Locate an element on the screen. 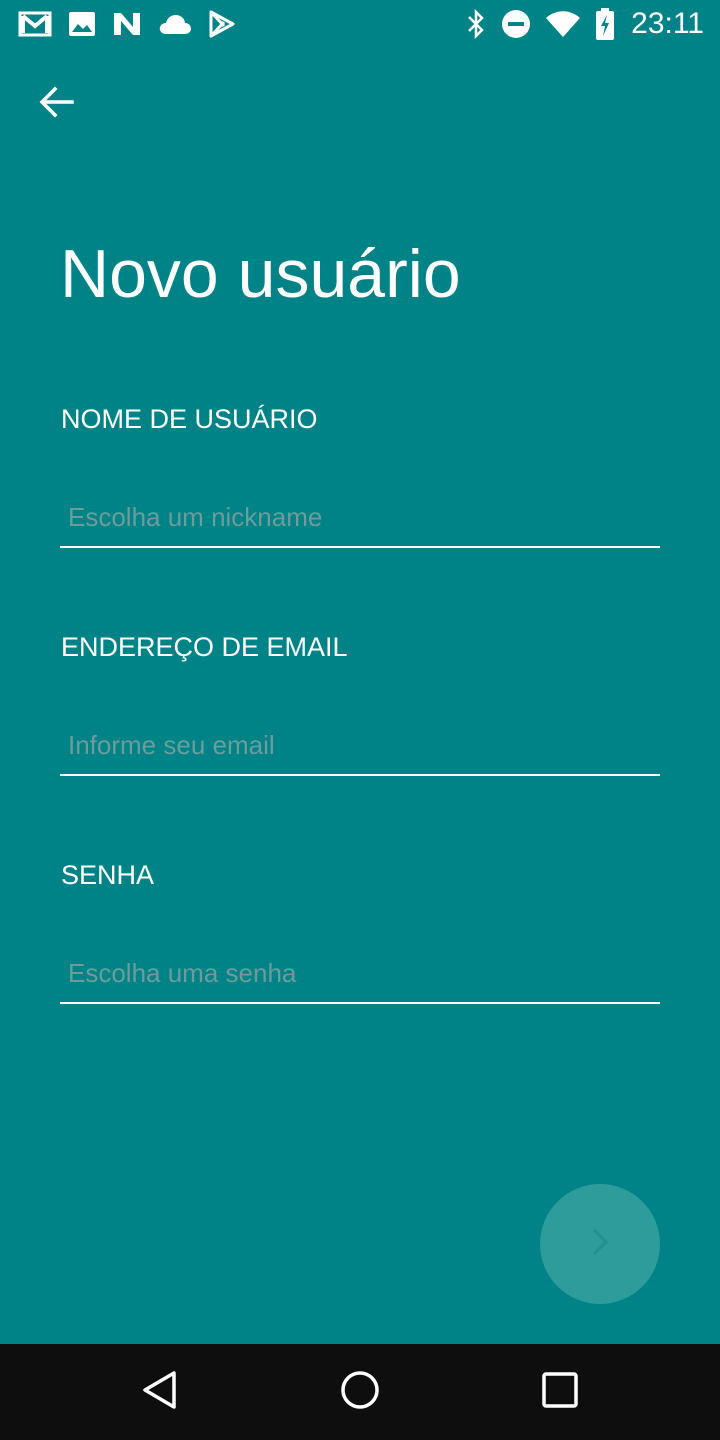  back-button is located at coordinates (56, 104).